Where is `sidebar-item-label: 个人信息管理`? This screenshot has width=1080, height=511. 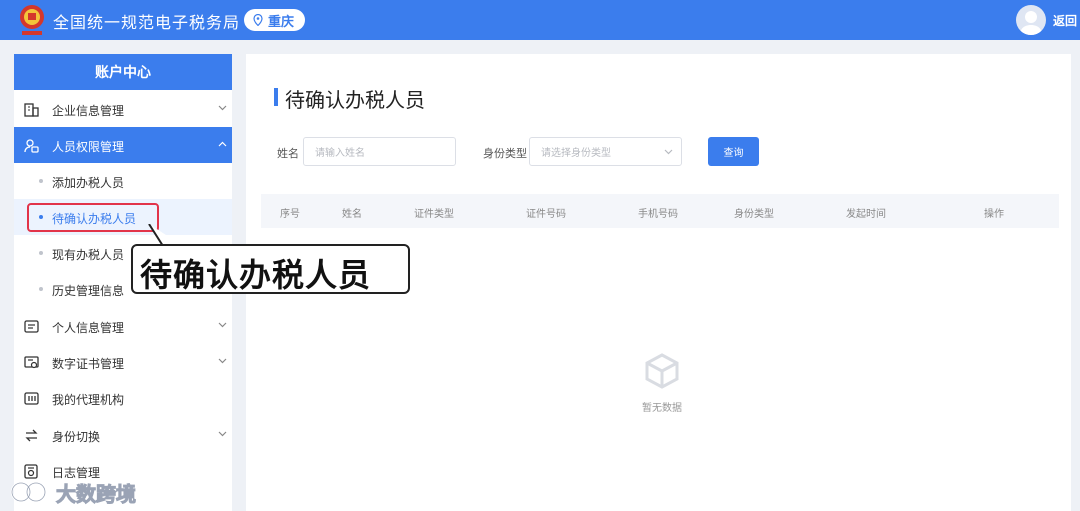
sidebar-item-label: 个人信息管理 is located at coordinates (88, 328).